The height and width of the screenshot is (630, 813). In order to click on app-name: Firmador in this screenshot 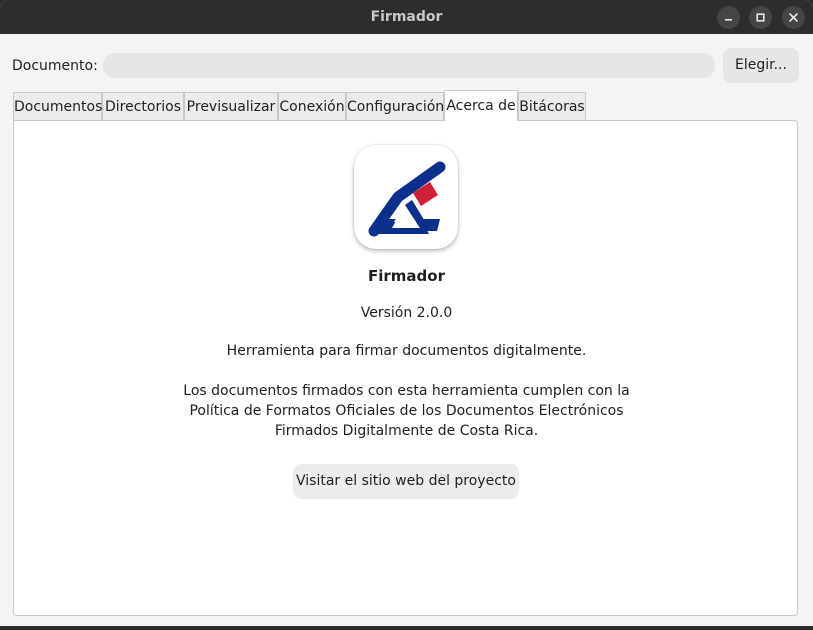, I will do `click(406, 276)`.